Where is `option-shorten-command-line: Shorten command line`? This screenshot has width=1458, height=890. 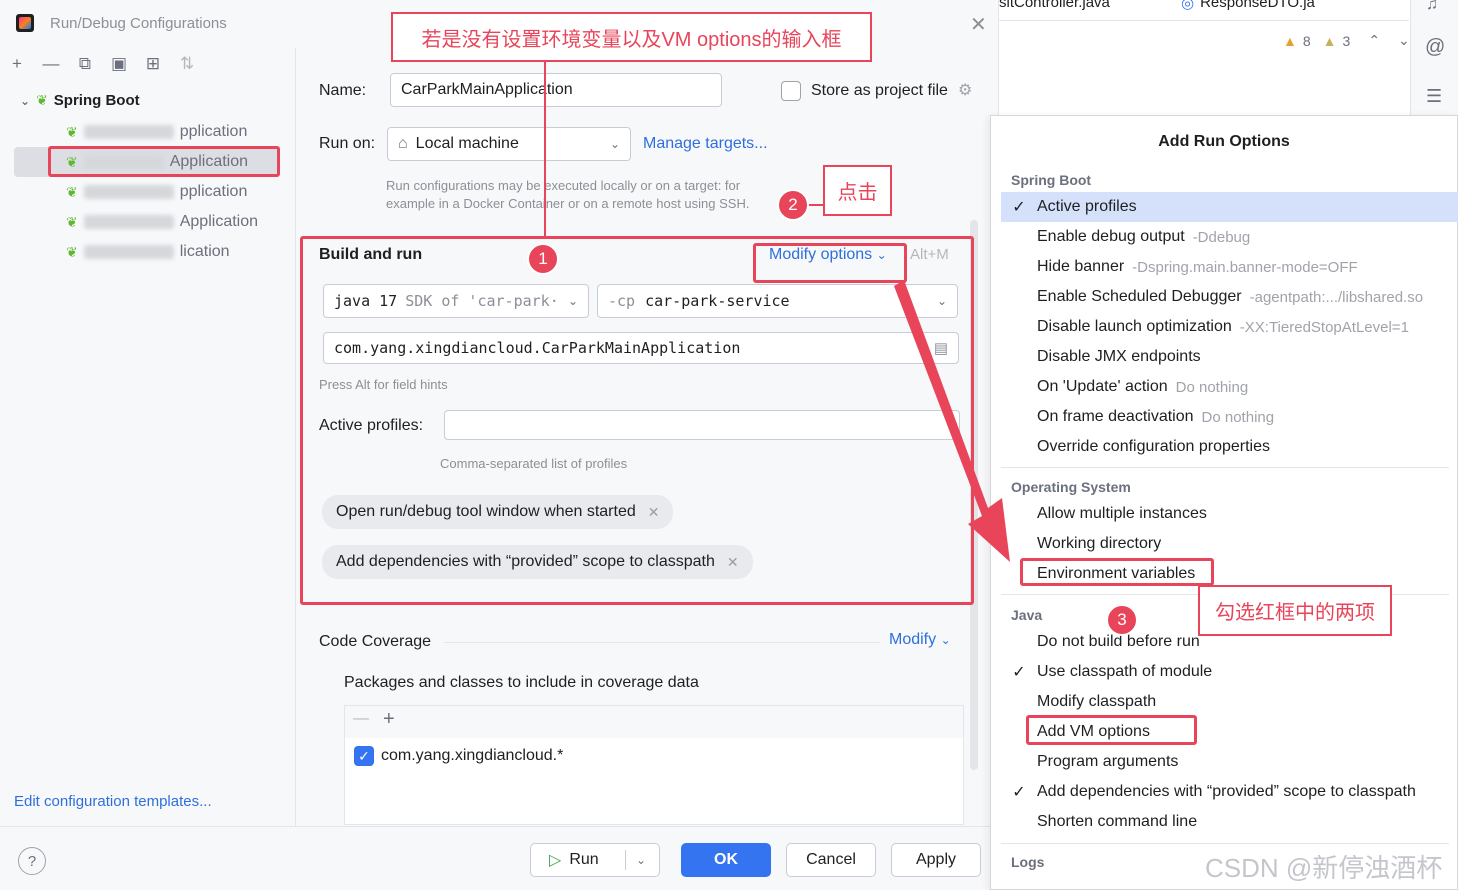
option-shorten-command-line: Shorten command line is located at coordinates (1229, 822).